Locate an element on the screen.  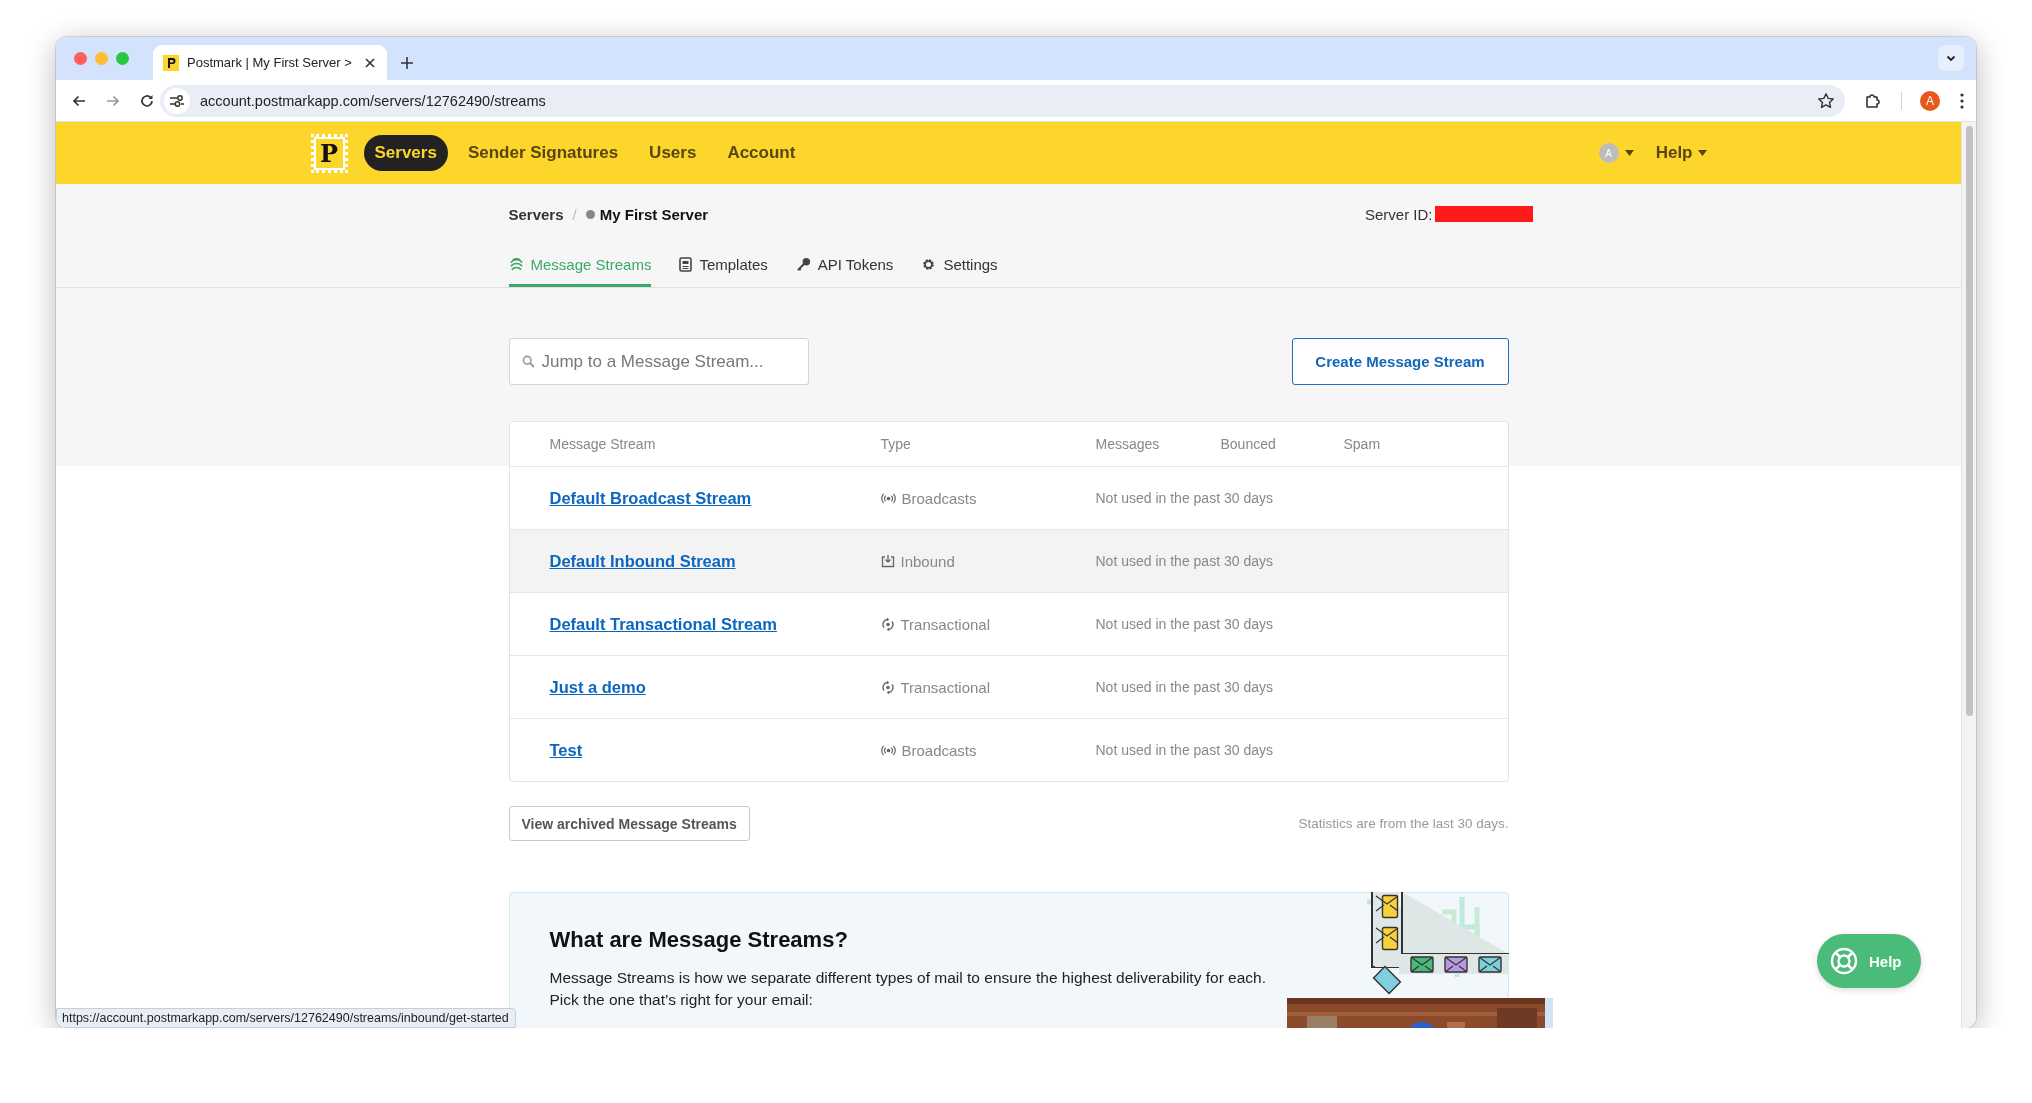
tab-title: Postmark | My First Server > is located at coordinates (270, 62).